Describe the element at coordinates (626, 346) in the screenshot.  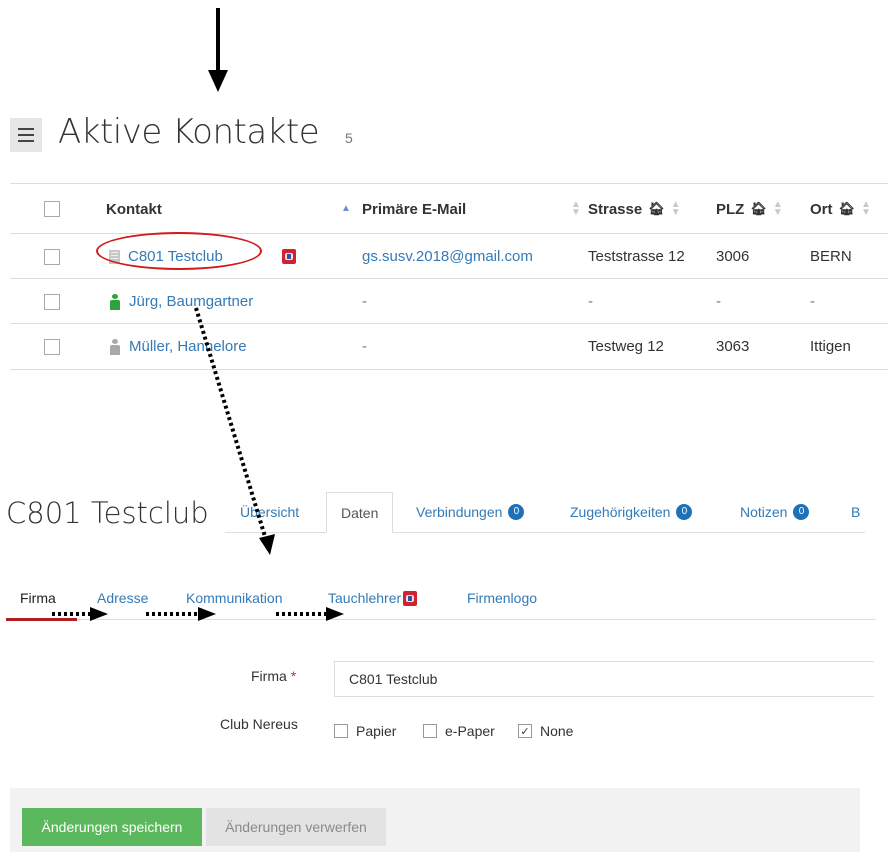
I see `street-cell: Testweg 12` at that location.